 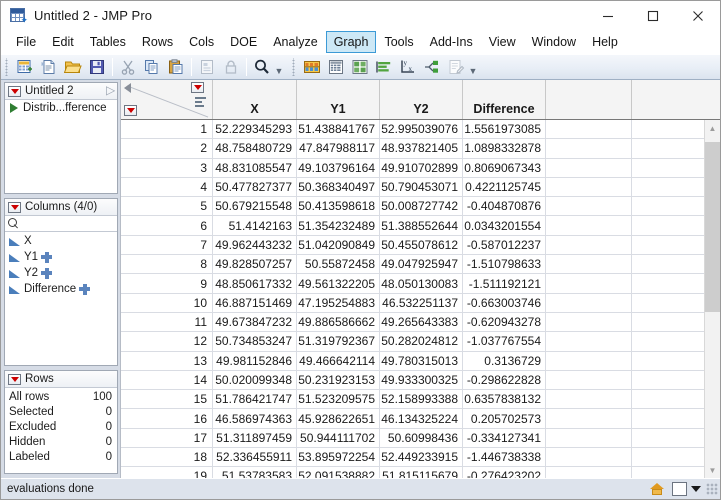 I want to click on row-number: 12, so click(x=167, y=341).